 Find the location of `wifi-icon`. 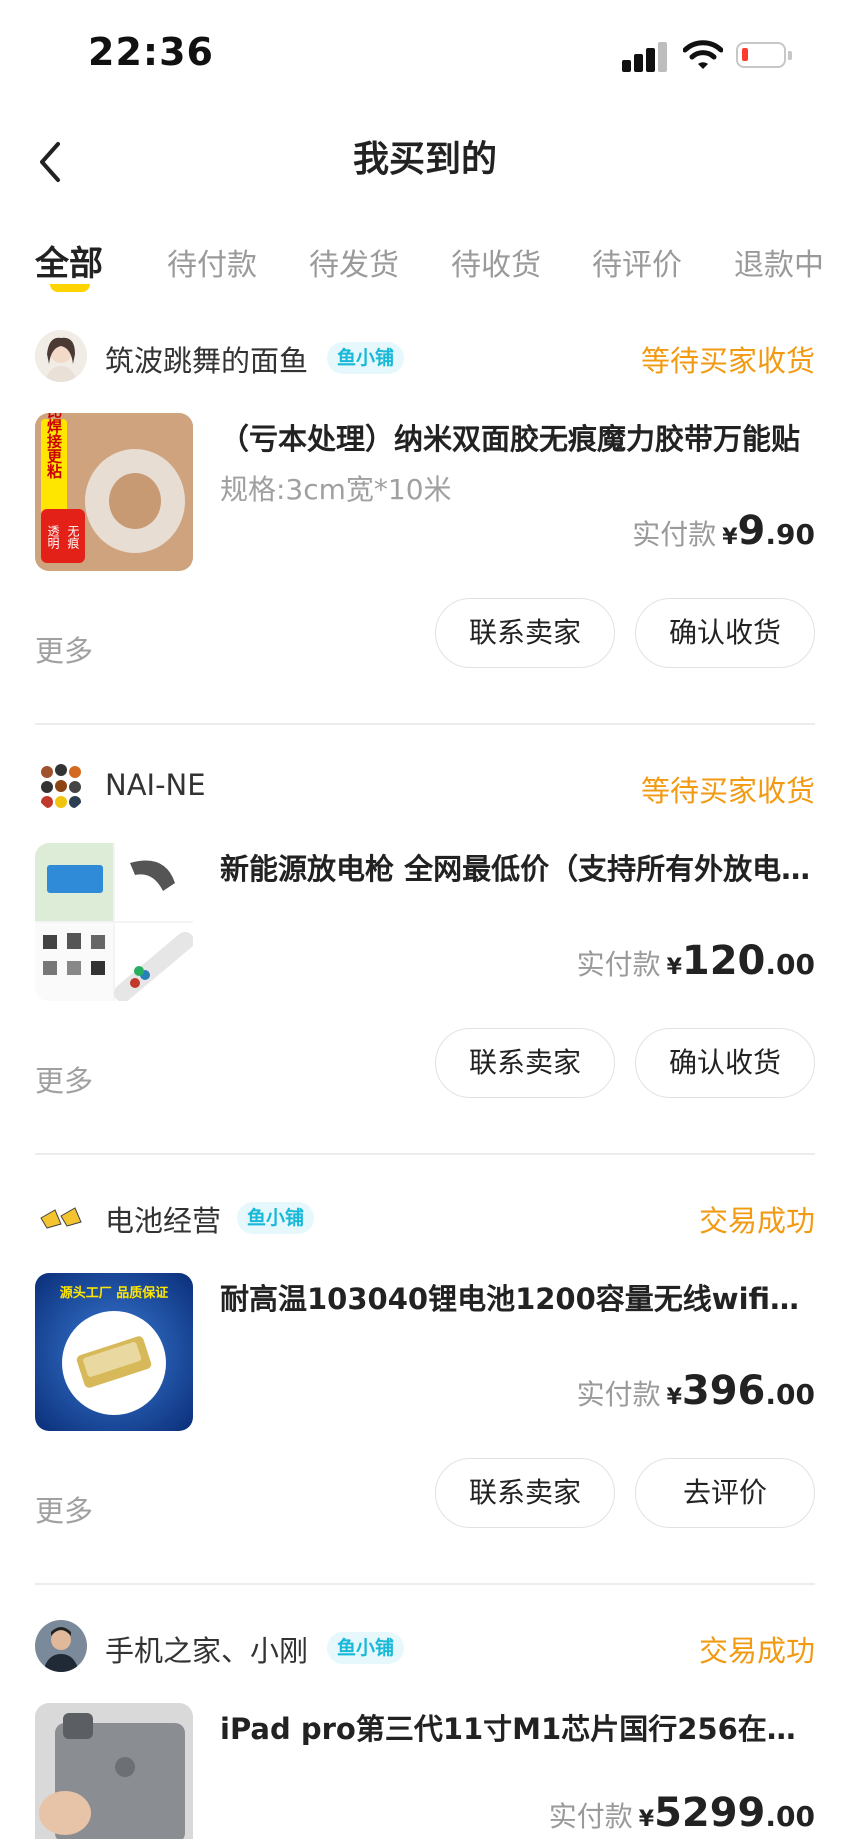

wifi-icon is located at coordinates (703, 54).